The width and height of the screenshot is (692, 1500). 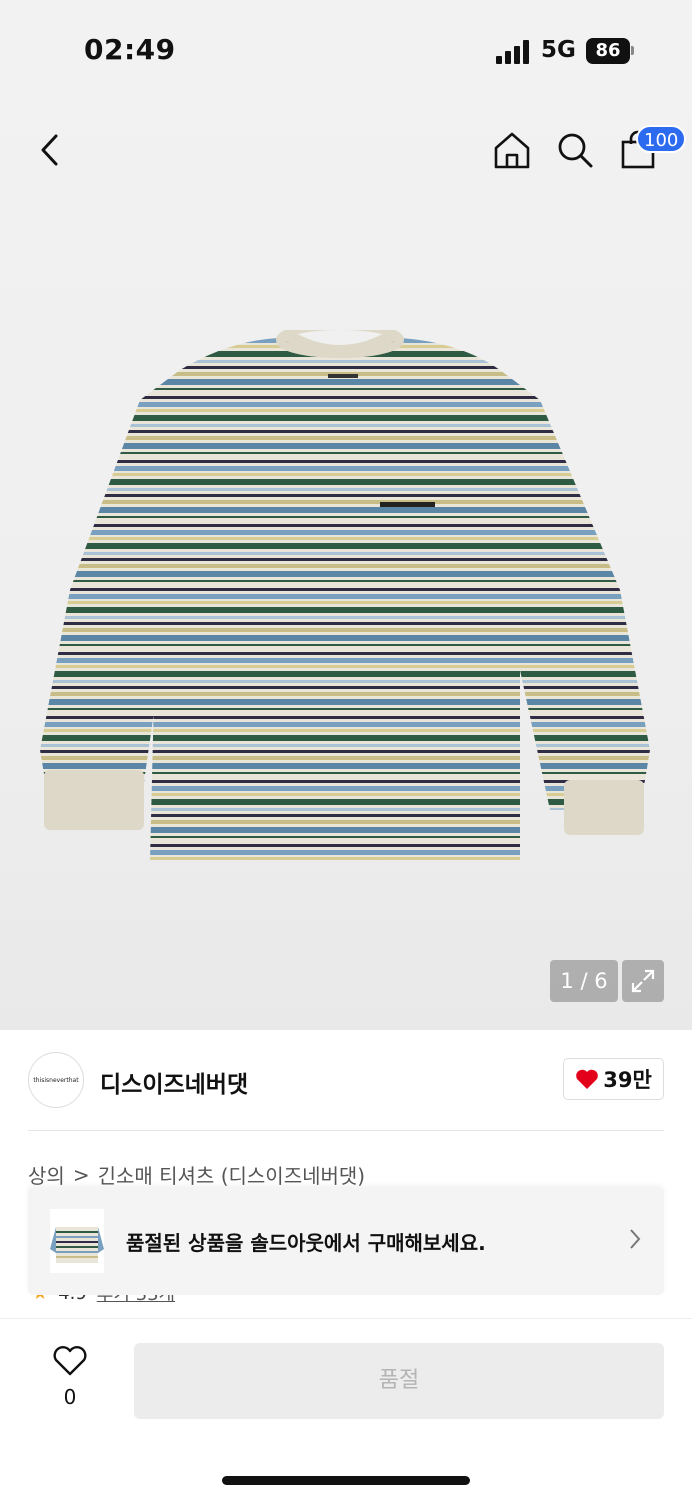 I want to click on back-icon, so click(x=50, y=150).